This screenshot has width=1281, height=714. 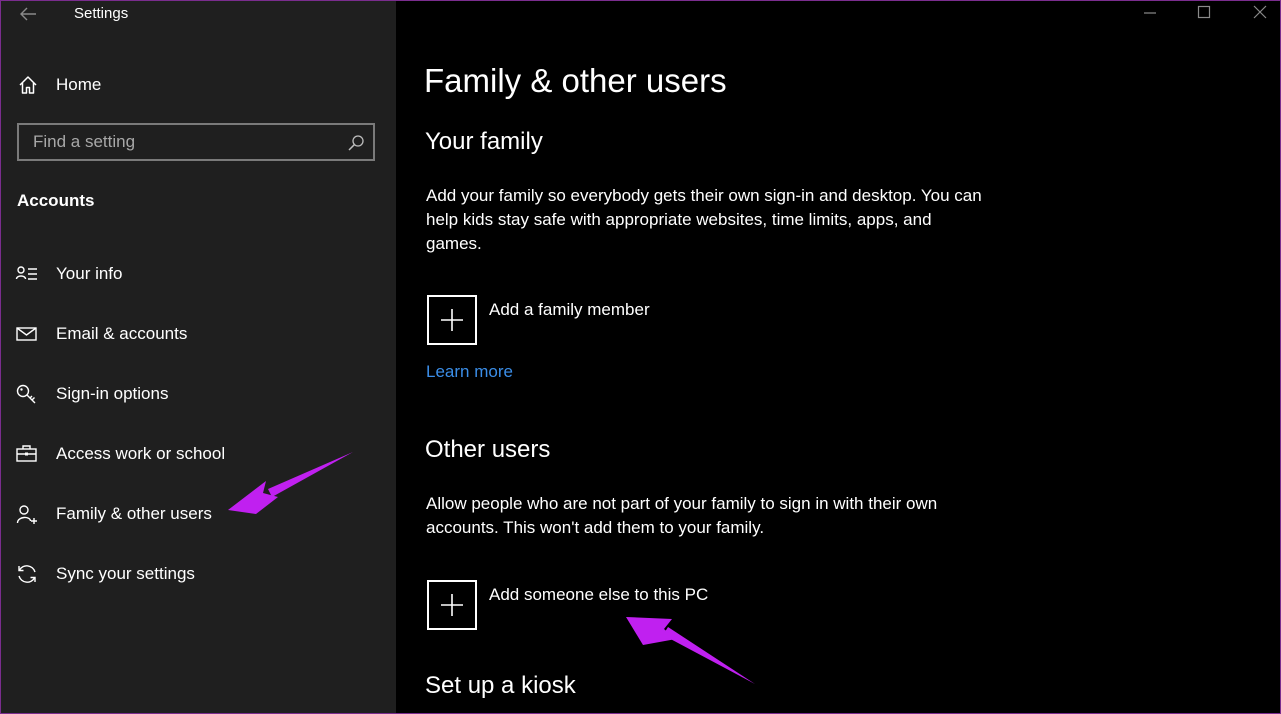 I want to click on add-someone-else-button: Add someone else to this PC, so click(x=577, y=605).